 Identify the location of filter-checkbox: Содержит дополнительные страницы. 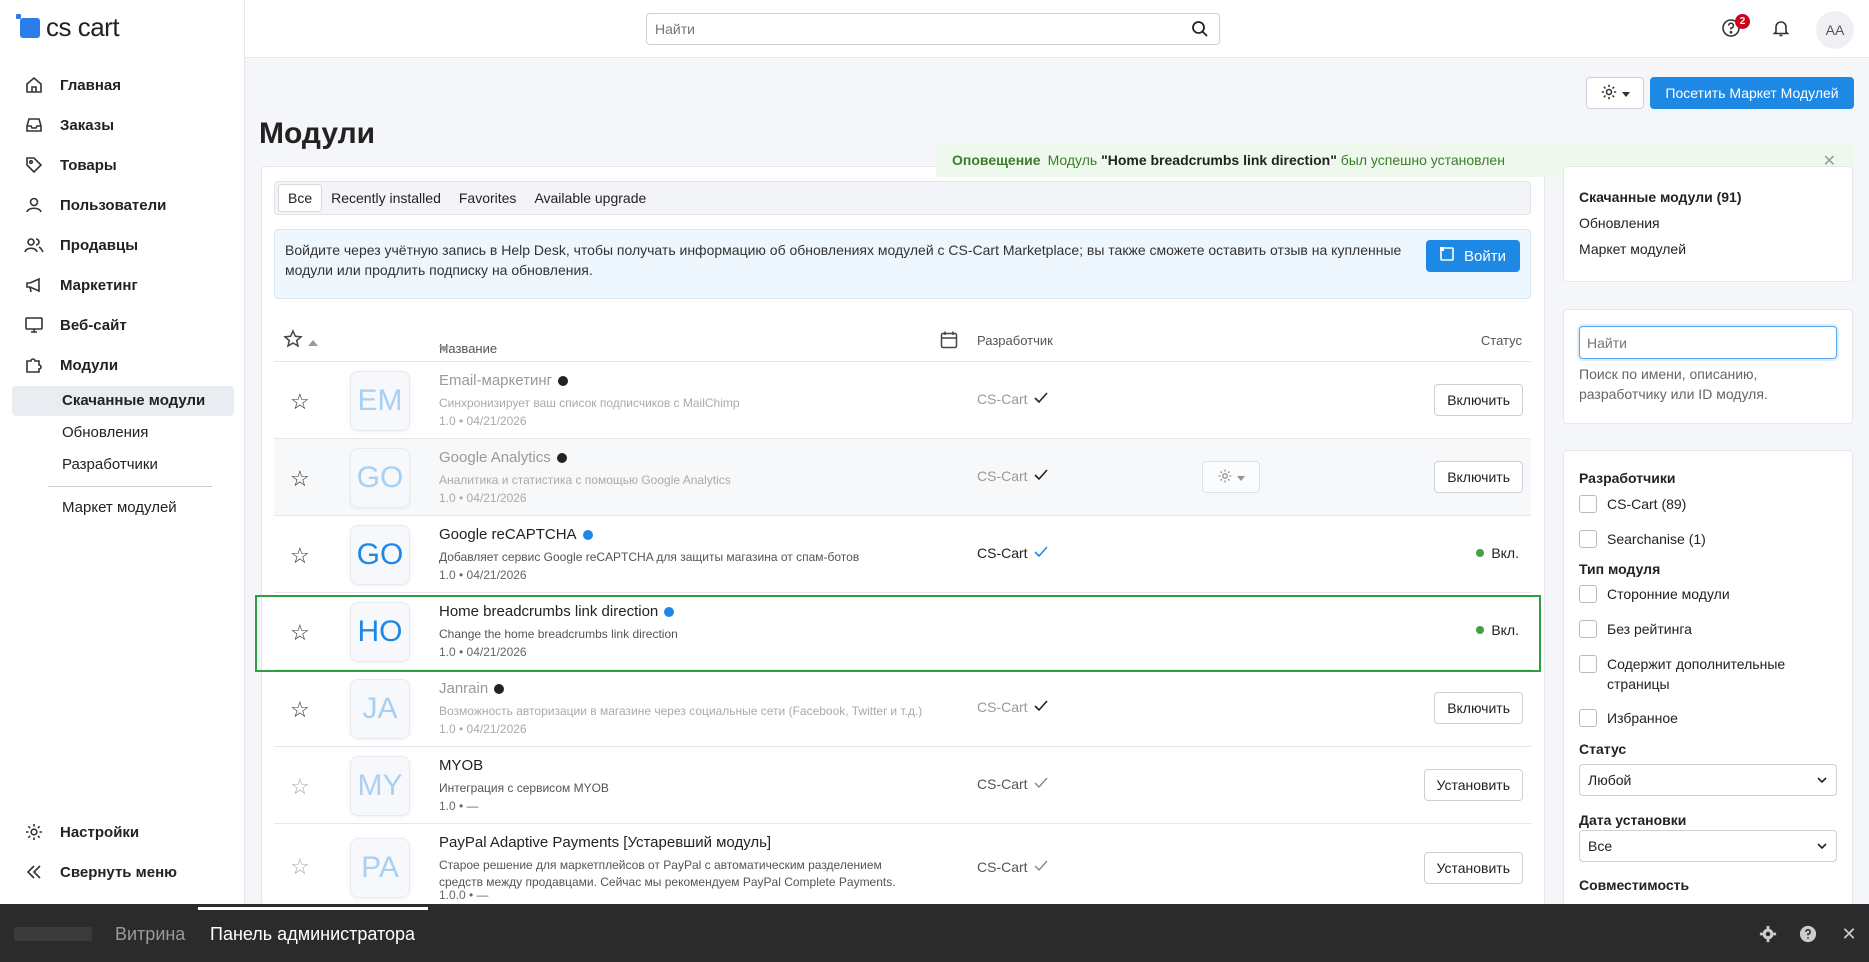
(1694, 674).